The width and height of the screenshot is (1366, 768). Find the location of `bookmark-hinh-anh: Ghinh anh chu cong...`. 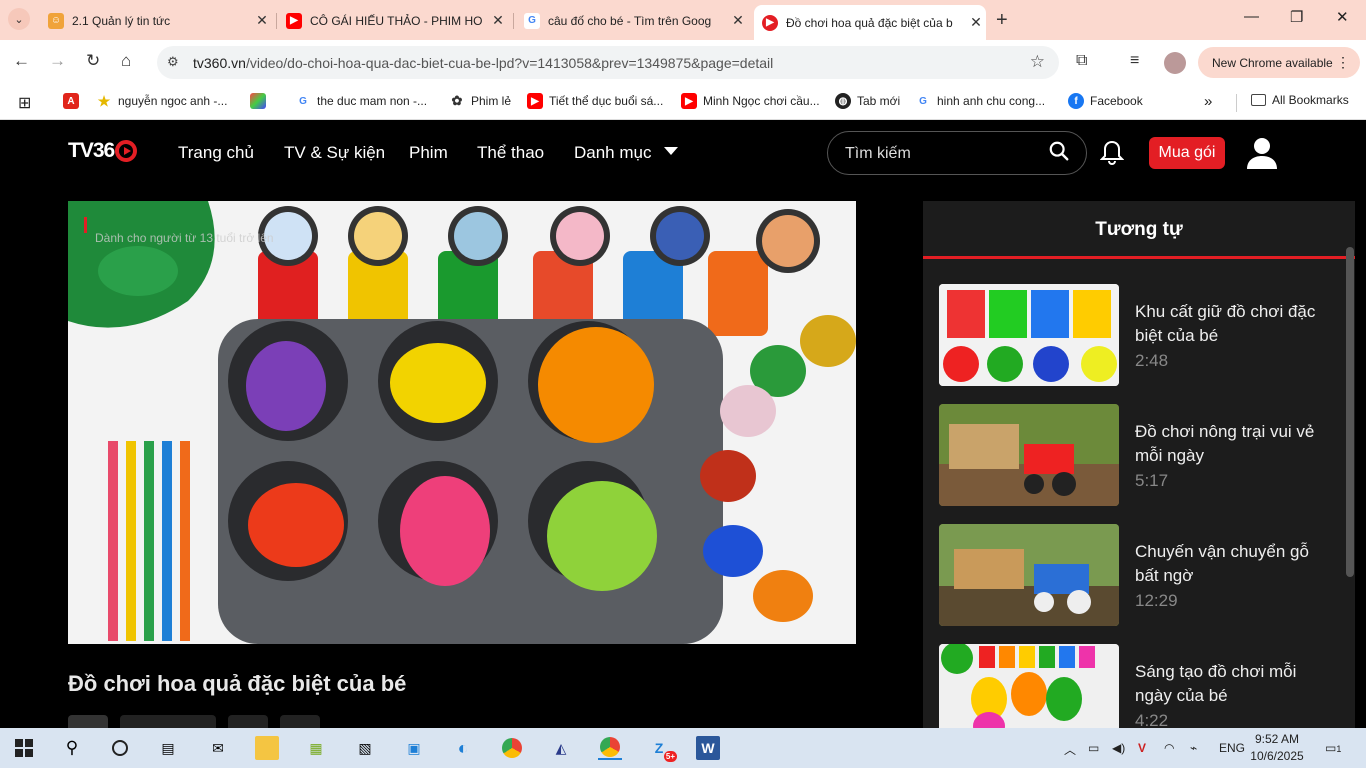

bookmark-hinh-anh: Ghinh anh chu cong... is located at coordinates (980, 101).